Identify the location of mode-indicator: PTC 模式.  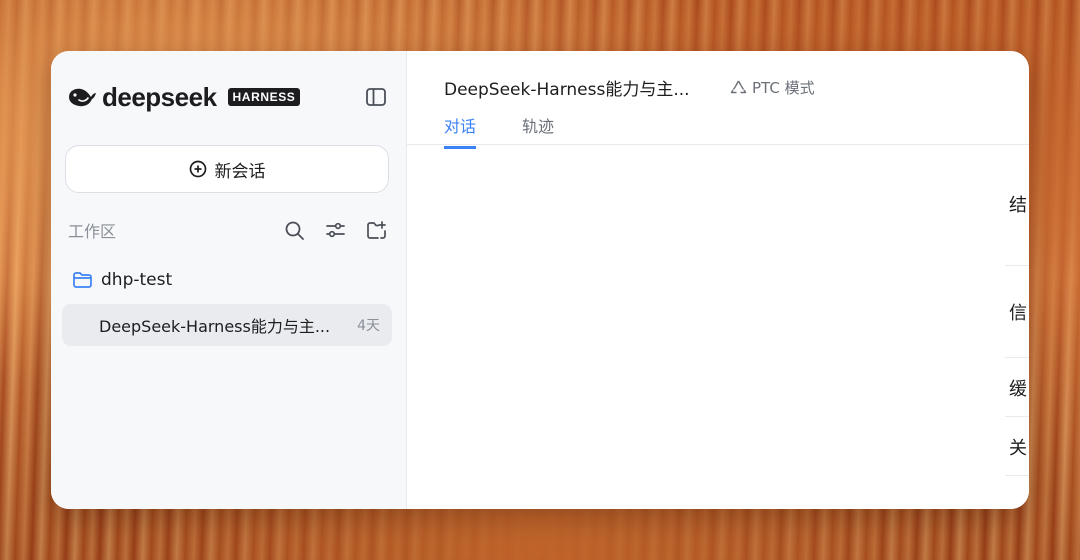
(772, 87).